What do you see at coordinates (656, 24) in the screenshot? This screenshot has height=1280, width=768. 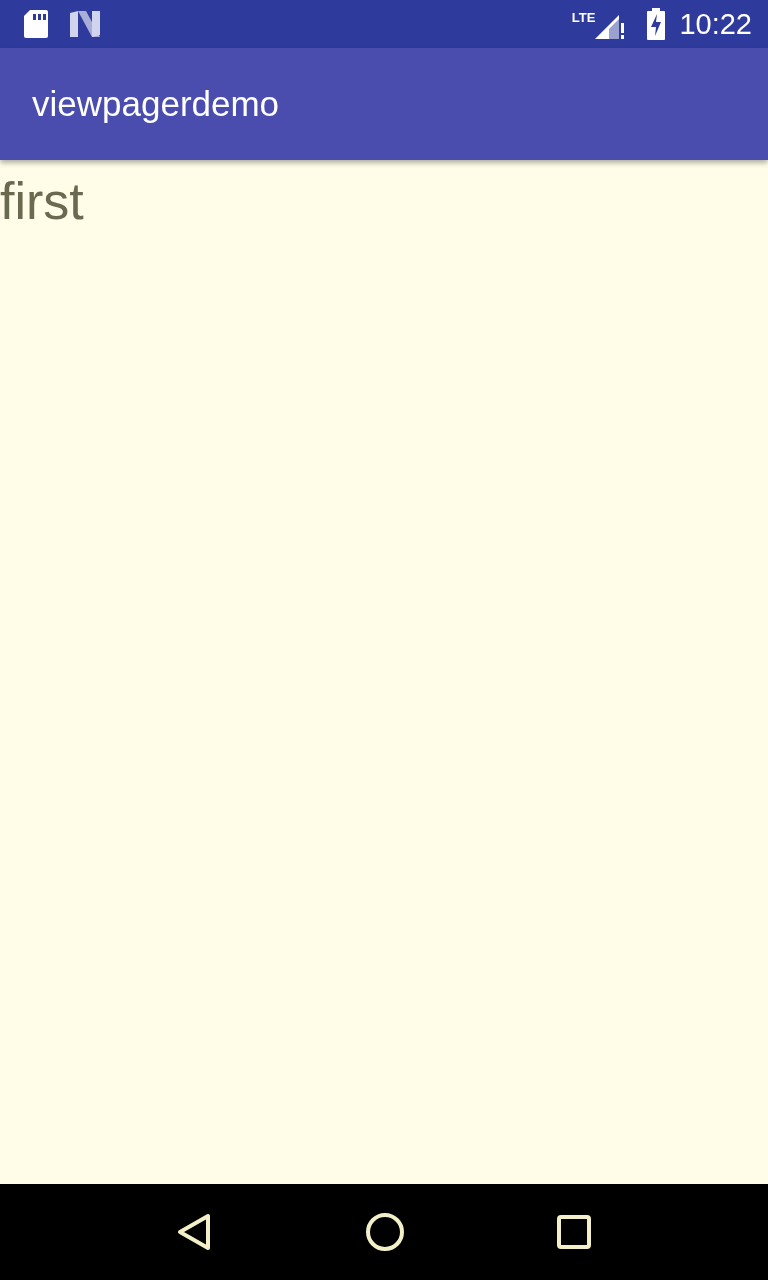 I see `battery-charging-icon` at bounding box center [656, 24].